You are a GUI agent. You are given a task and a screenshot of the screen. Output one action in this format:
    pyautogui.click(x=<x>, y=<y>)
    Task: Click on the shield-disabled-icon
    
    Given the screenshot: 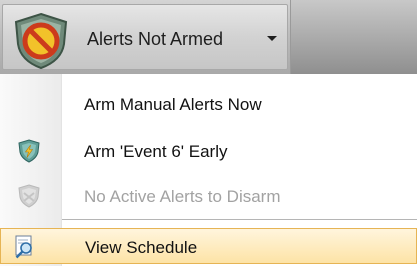 What is the action you would take?
    pyautogui.click(x=29, y=196)
    